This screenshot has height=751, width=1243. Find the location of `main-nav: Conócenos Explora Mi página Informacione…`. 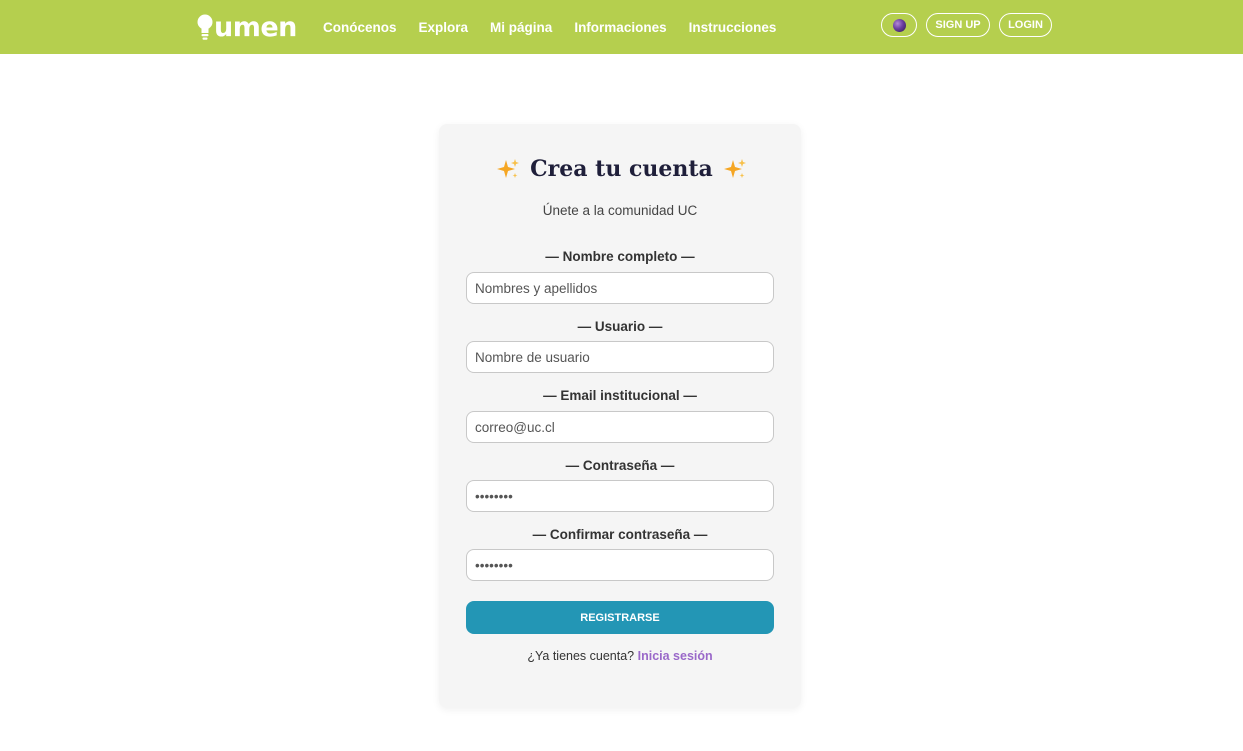

main-nav: Conócenos Explora Mi página Informacione… is located at coordinates (560, 27).